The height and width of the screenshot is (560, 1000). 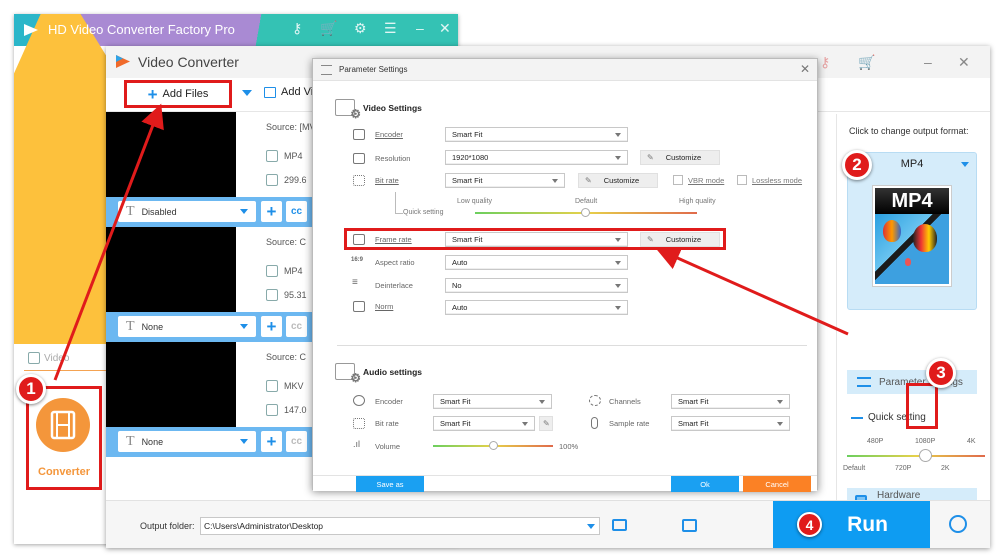 I want to click on film-icon, so click(x=63, y=425).